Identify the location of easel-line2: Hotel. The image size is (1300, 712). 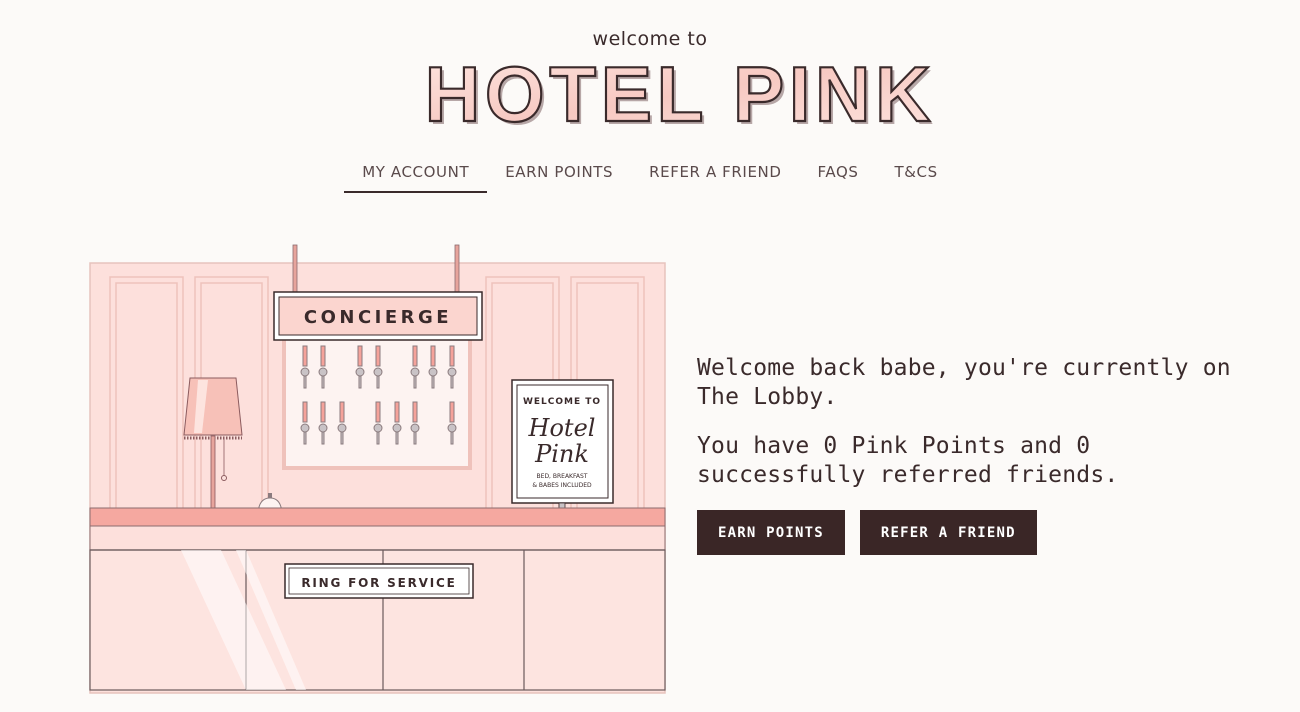
(562, 428).